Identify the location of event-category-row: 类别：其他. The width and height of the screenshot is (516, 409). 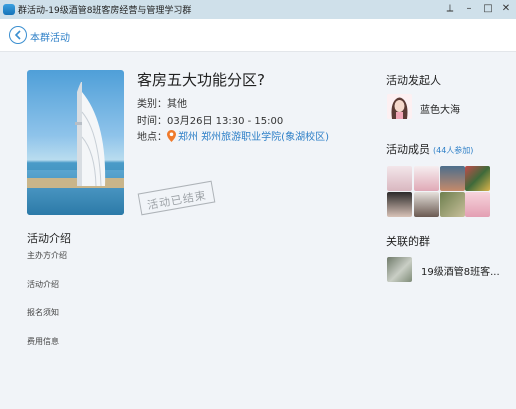
(162, 102).